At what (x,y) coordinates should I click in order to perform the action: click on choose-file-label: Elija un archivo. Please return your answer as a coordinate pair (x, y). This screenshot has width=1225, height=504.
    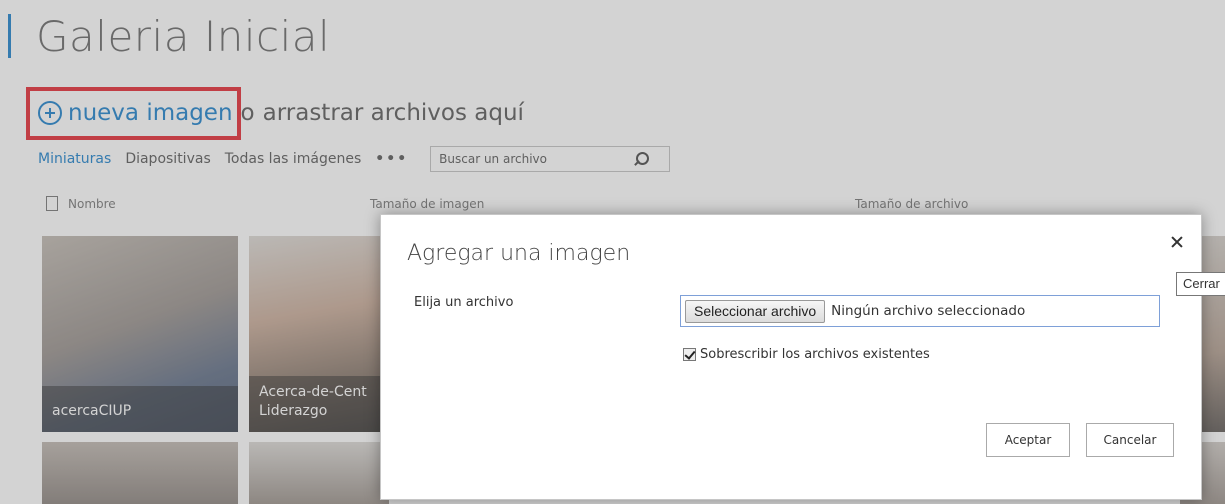
    Looking at the image, I should click on (464, 302).